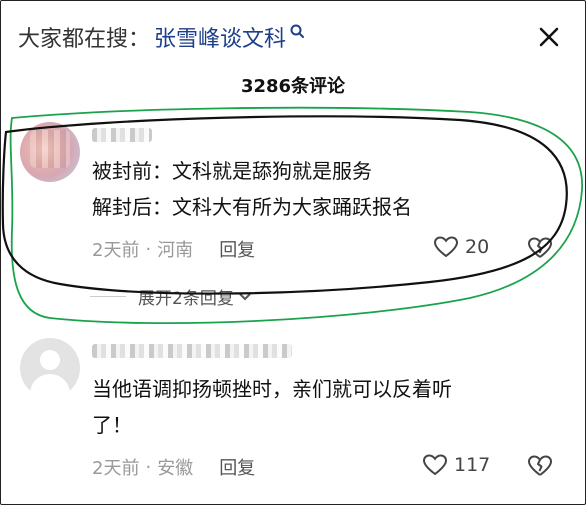 The image size is (586, 505). I want to click on comment-location: 河南, so click(175, 250).